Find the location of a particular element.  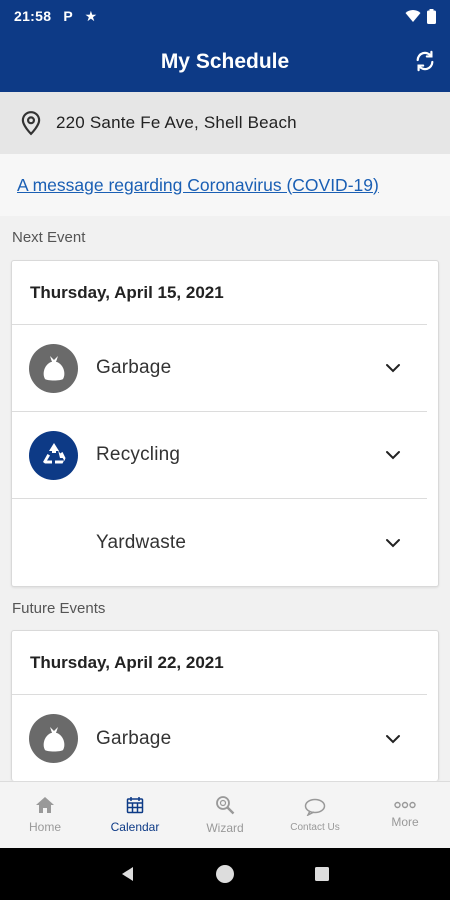

status-bar: 21:58 P ★ is located at coordinates (225, 16).